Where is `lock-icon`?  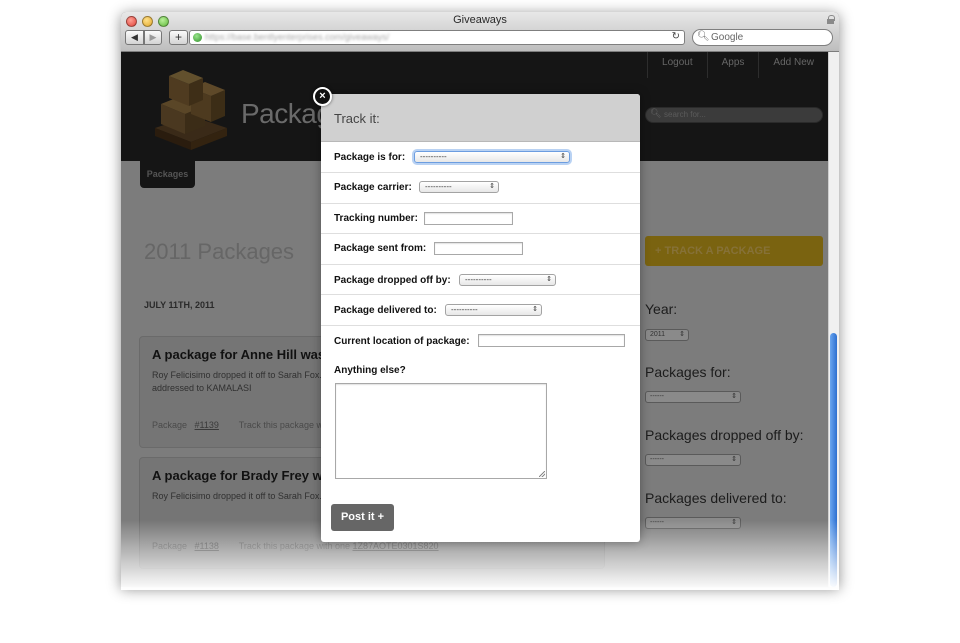
lock-icon is located at coordinates (831, 19).